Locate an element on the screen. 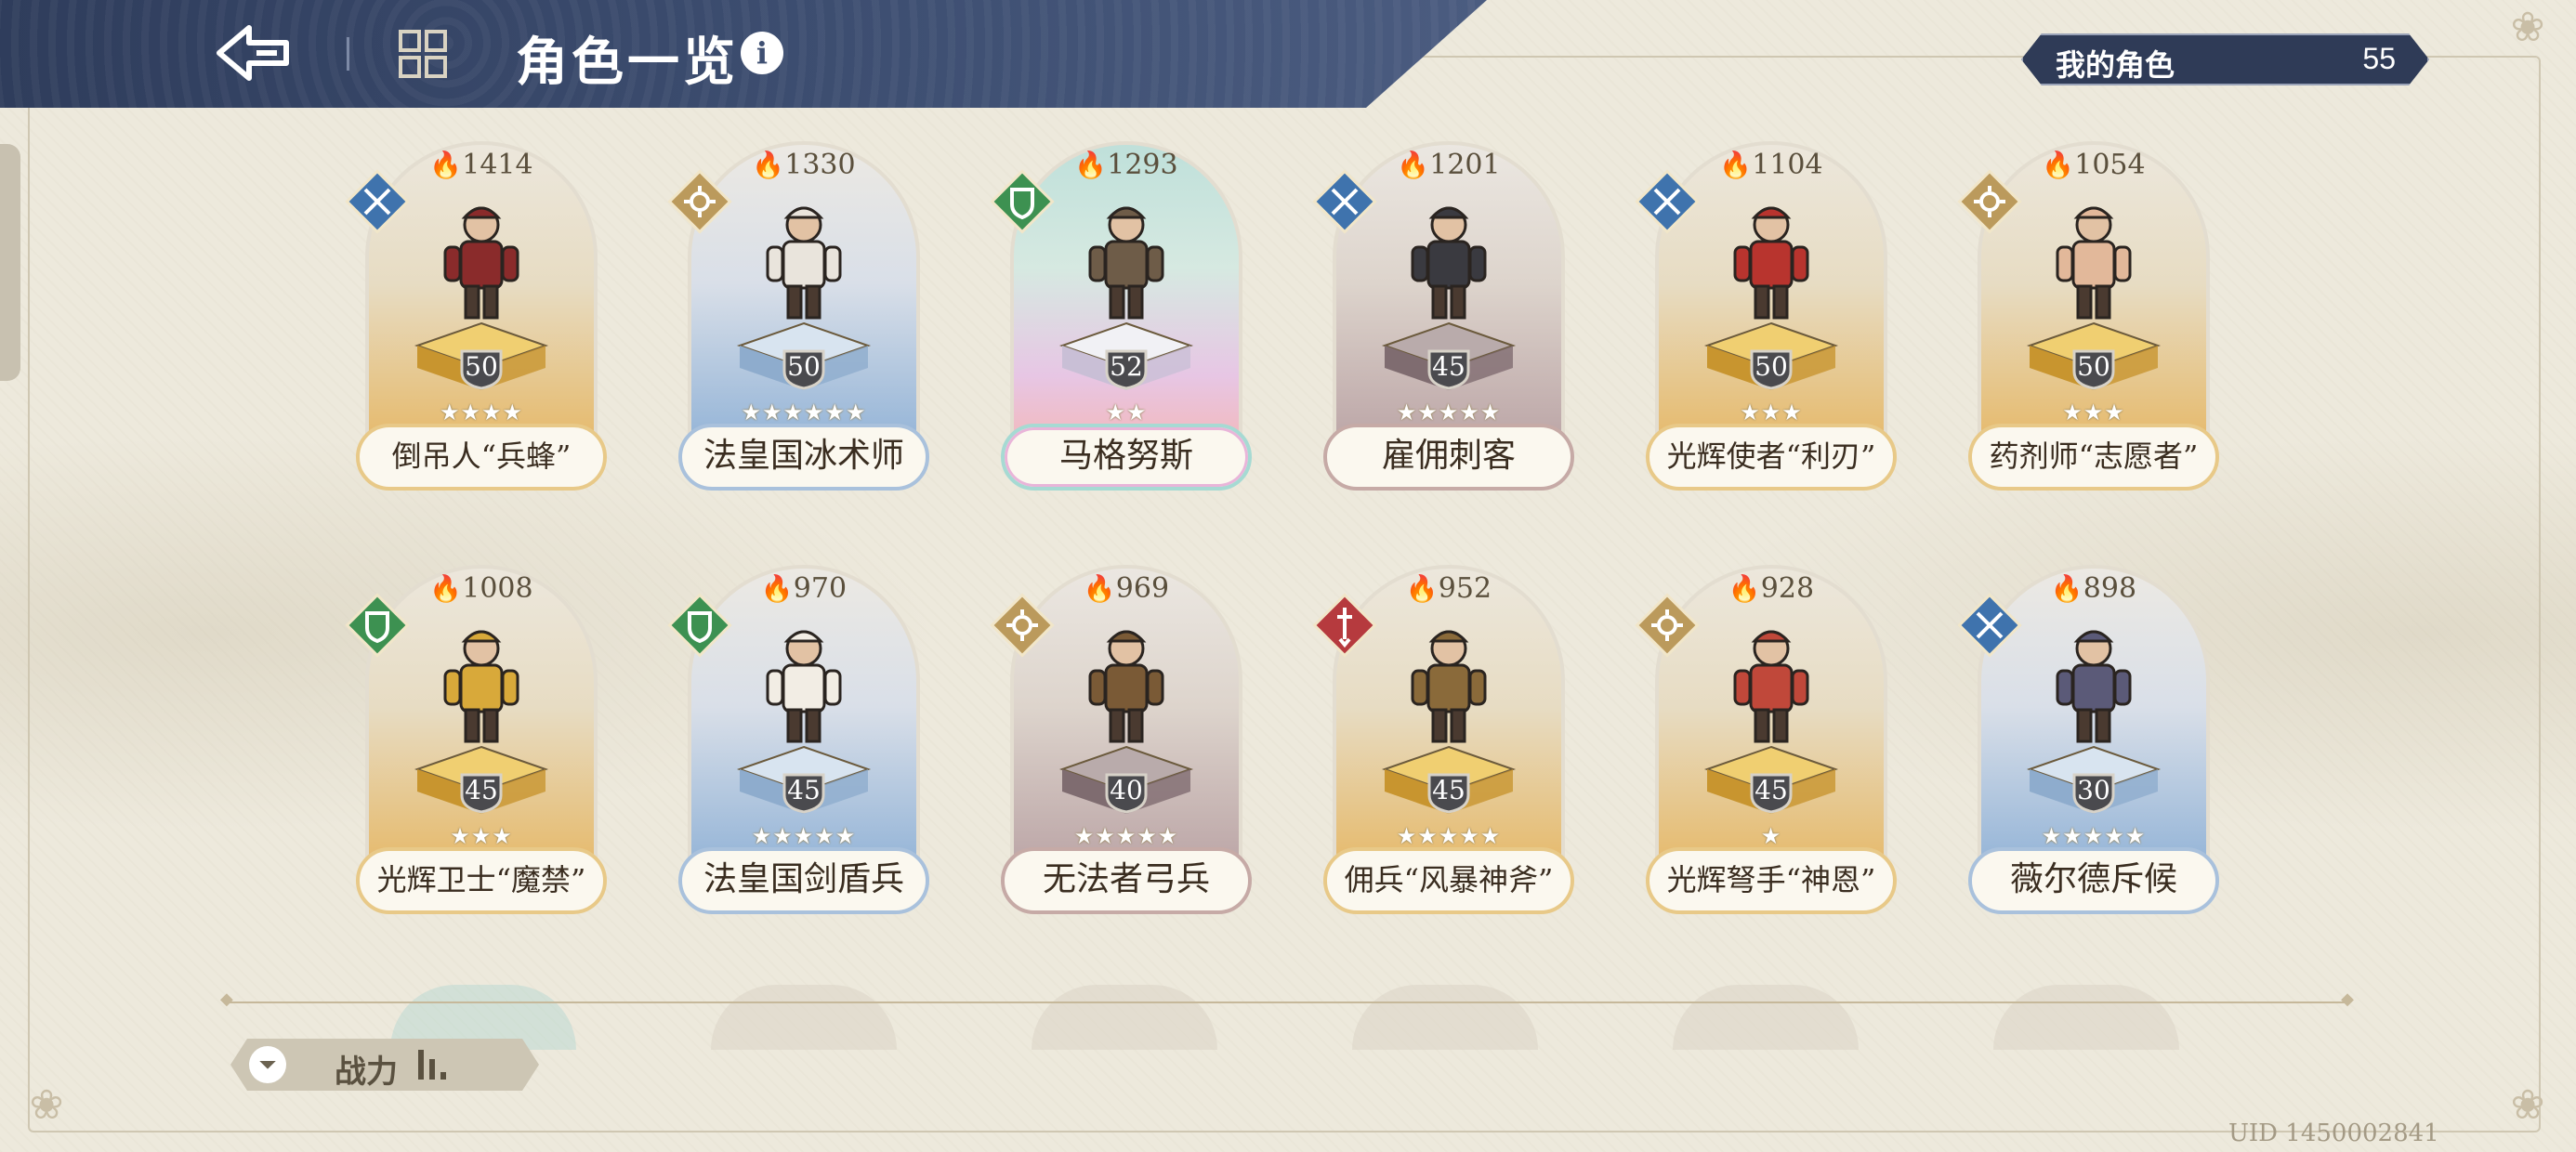 This screenshot has height=1152, width=2576. info-icon: i is located at coordinates (762, 53).